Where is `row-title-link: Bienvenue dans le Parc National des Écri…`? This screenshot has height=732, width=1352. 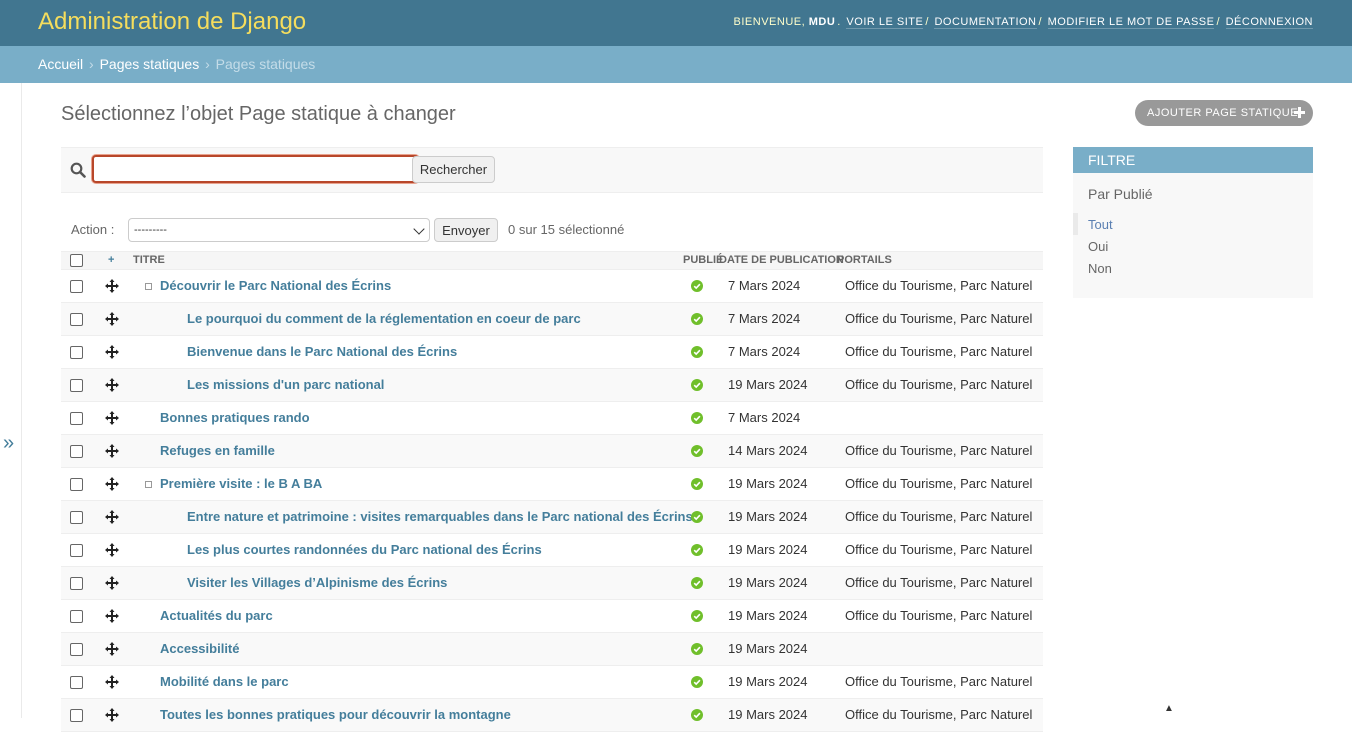
row-title-link: Bienvenue dans le Parc National des Écri… is located at coordinates (322, 351).